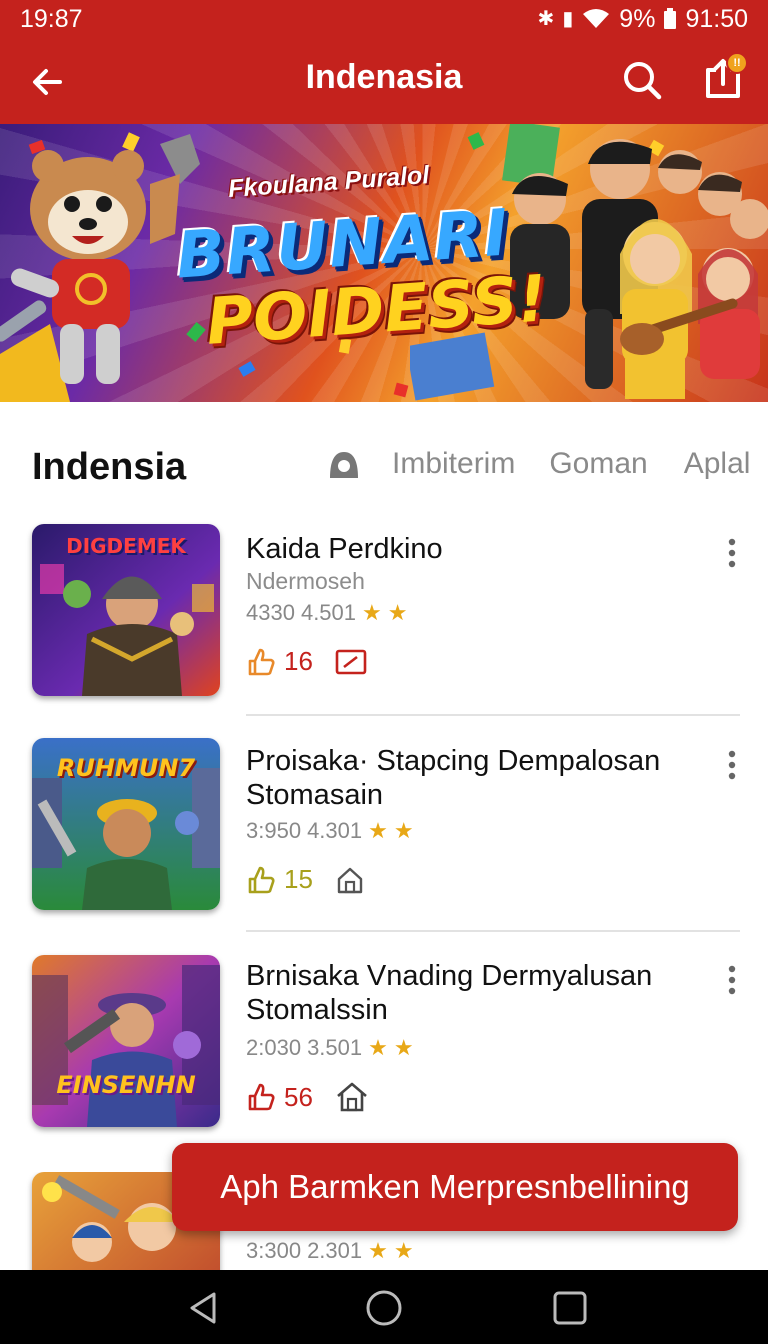  I want to click on item-stats: 3:950 4.301 ★ ★, so click(330, 831).